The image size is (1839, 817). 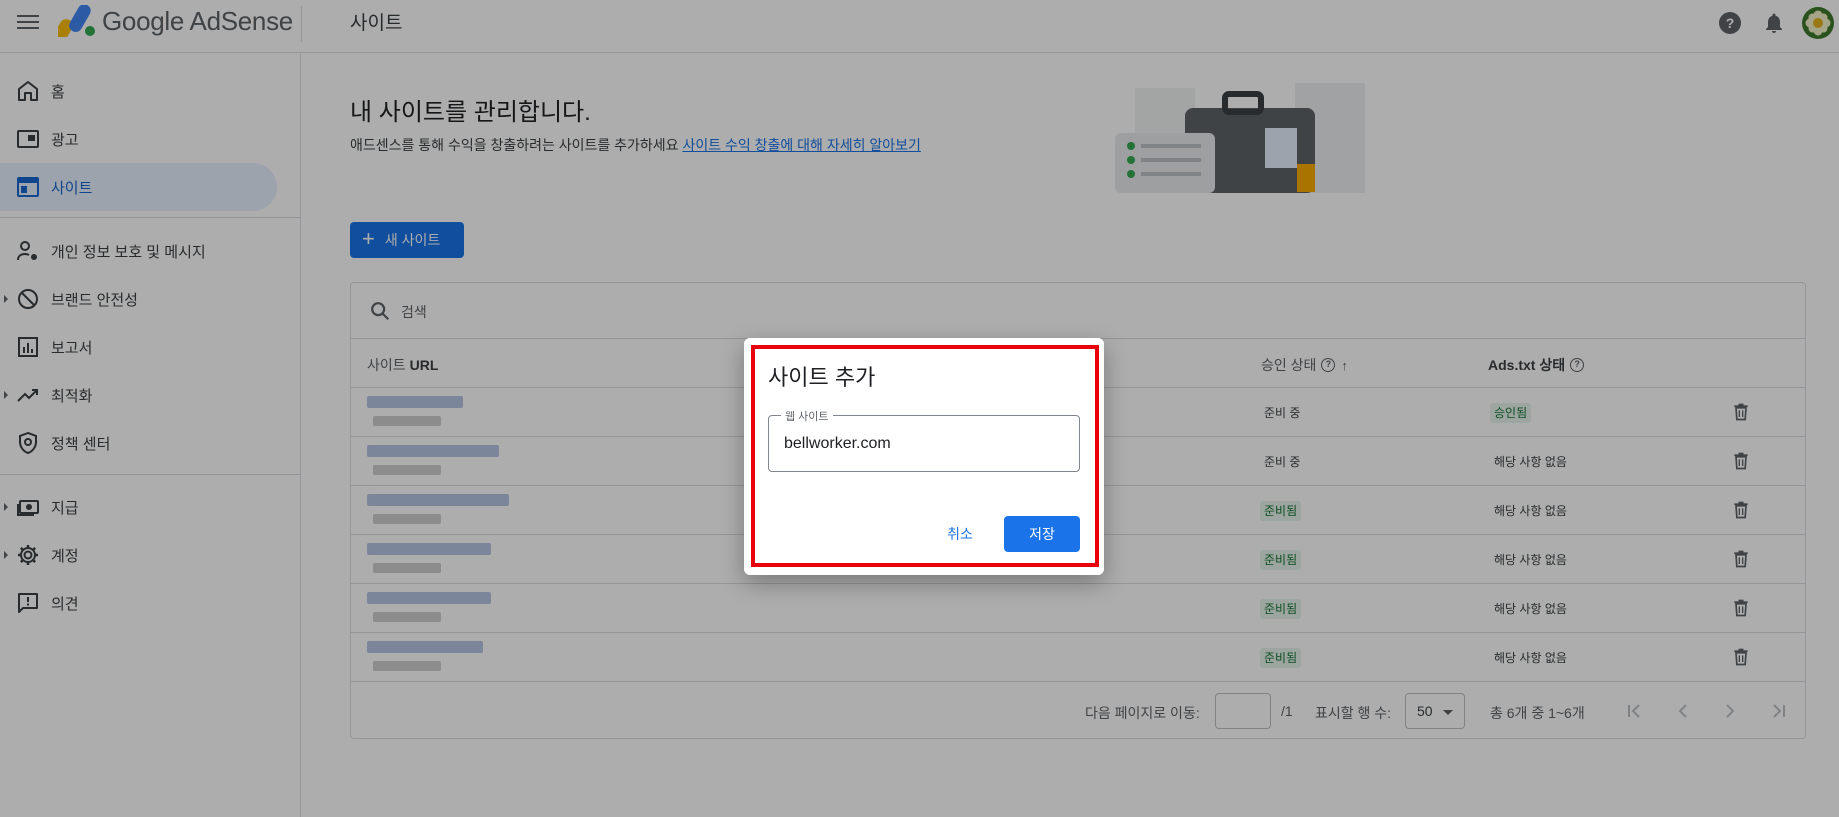 I want to click on website-input: bellworker.com, so click(x=837, y=444).